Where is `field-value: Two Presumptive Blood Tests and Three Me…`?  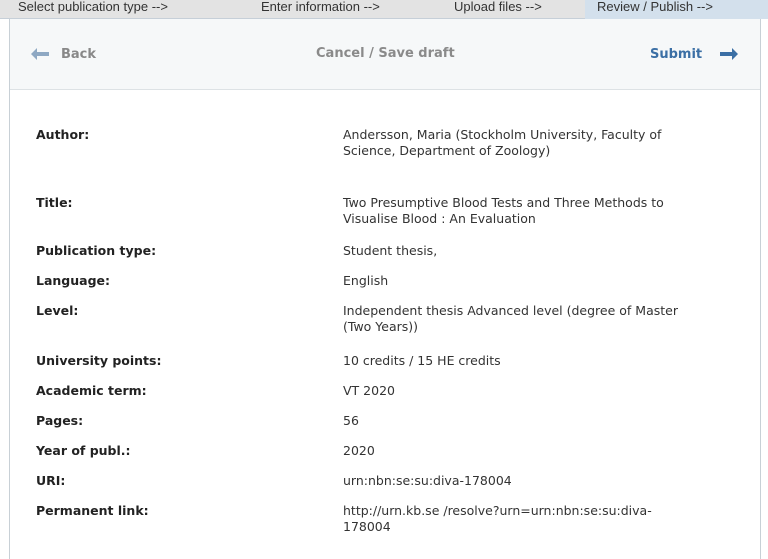 field-value: Two Presumptive Blood Tests and Three Me… is located at coordinates (503, 210).